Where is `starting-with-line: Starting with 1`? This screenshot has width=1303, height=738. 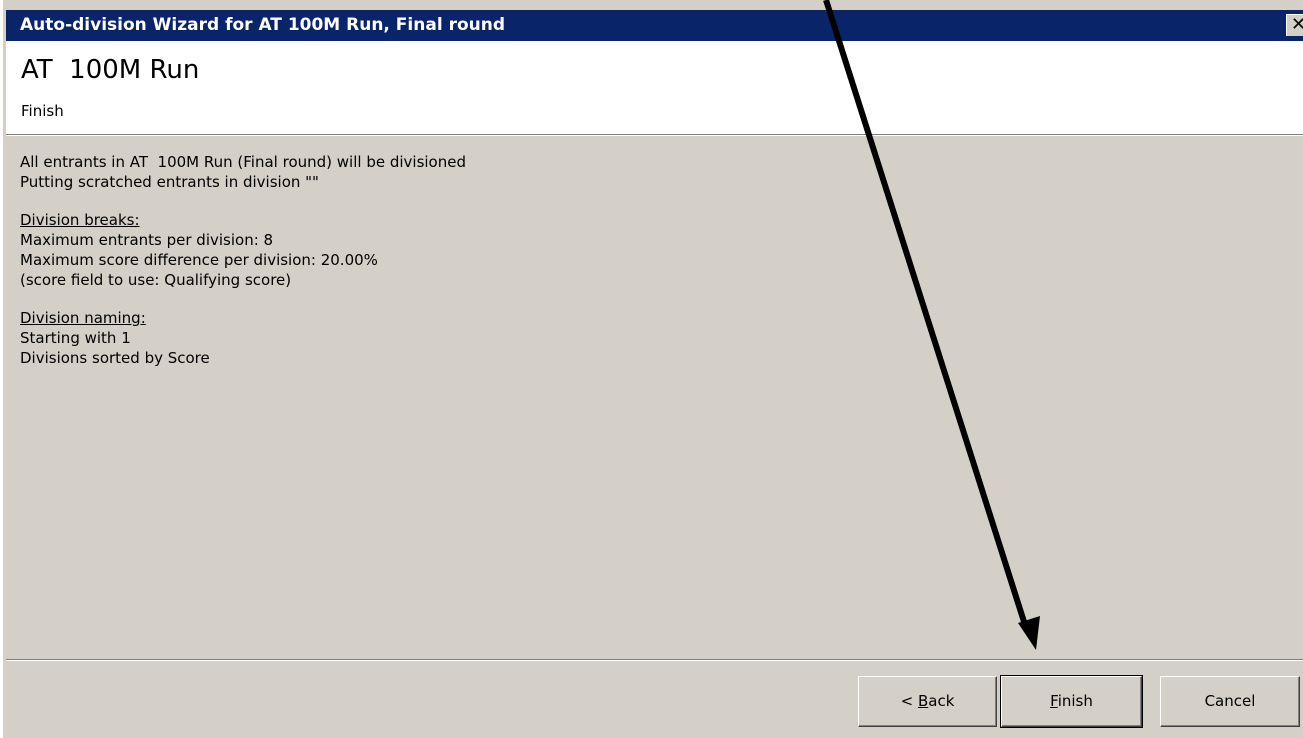 starting-with-line: Starting with 1 is located at coordinates (75, 338).